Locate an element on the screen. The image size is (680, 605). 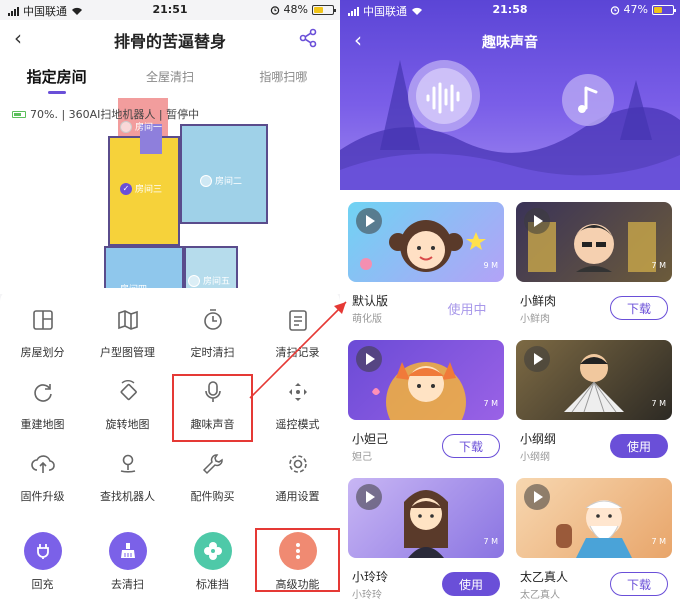
nav-bar: ‹ 排骨的苦逼替身 is located at coordinates (170, 38).